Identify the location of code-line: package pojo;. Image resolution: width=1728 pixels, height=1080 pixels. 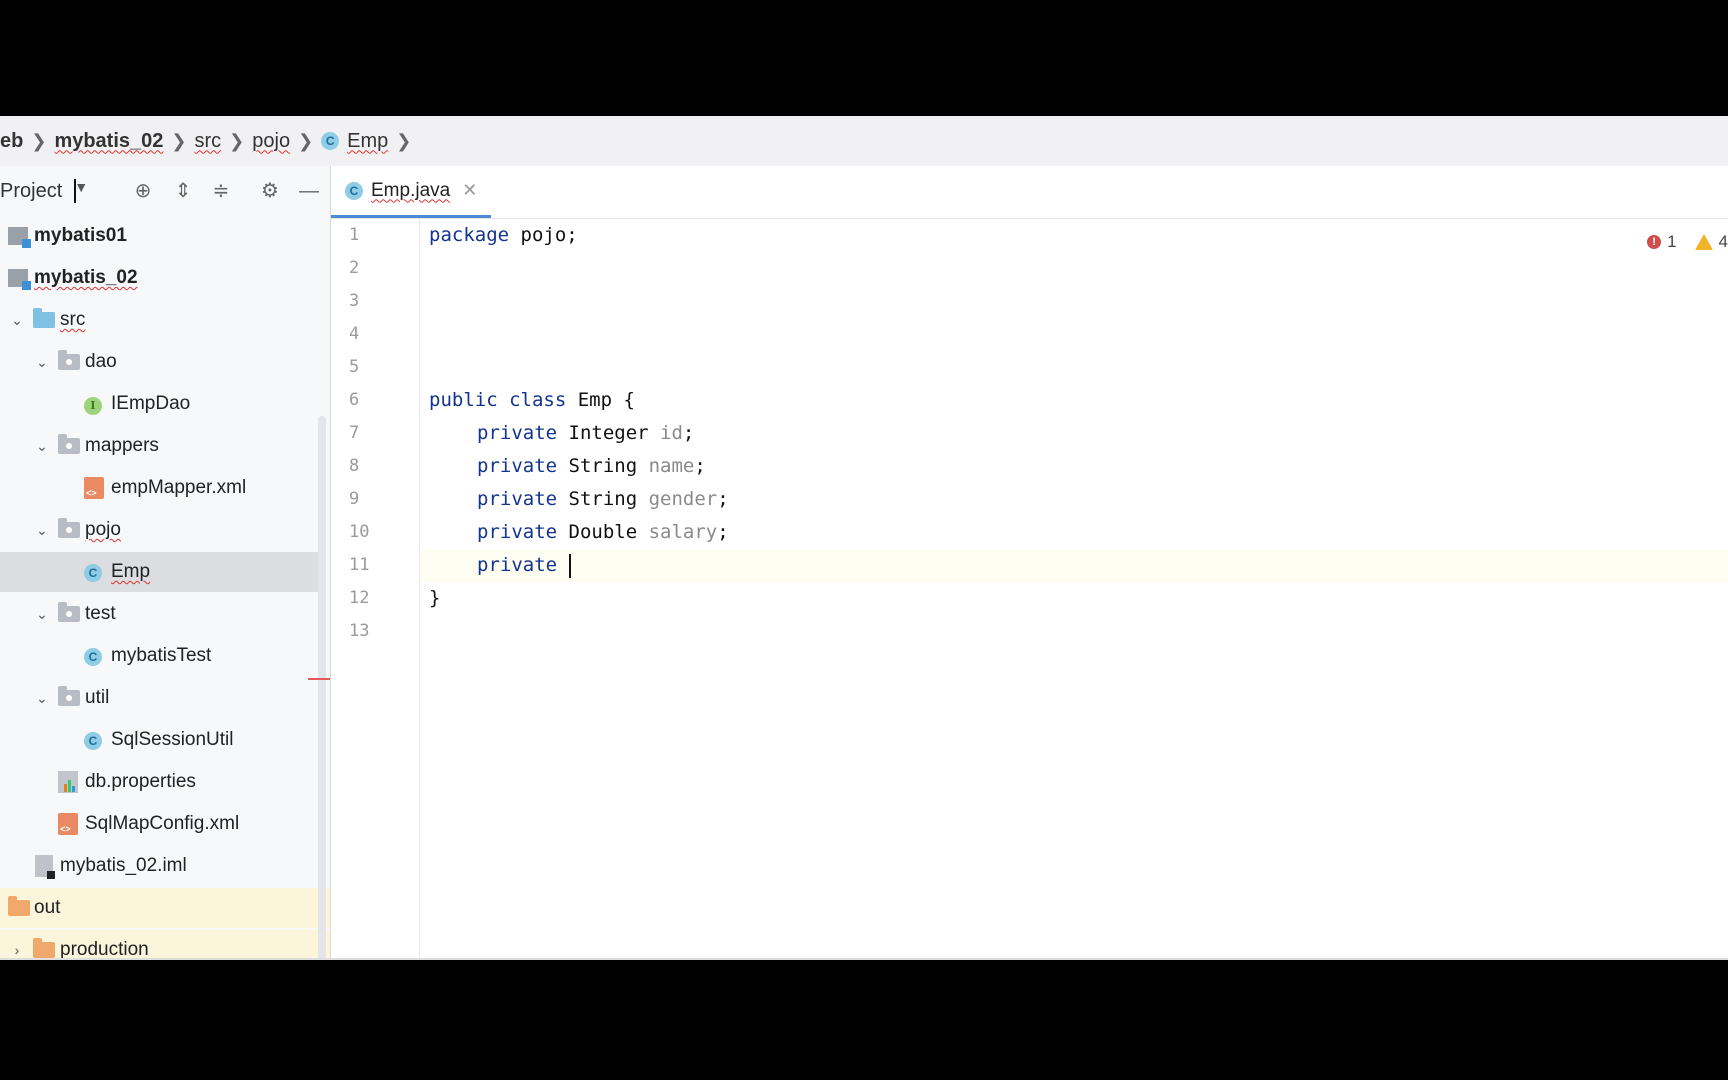
(503, 235).